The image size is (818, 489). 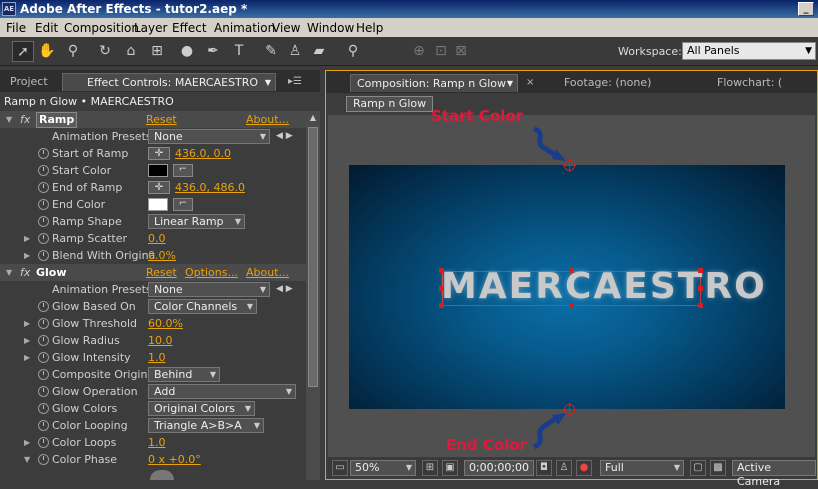 I want to click on brush-tool-icon: ✎, so click(x=271, y=51).